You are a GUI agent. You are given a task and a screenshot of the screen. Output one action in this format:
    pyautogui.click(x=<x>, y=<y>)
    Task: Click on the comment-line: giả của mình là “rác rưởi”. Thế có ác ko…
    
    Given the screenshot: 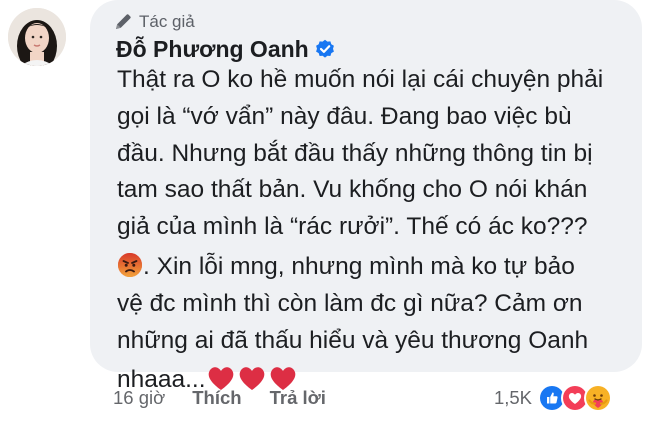 What is the action you would take?
    pyautogui.click(x=352, y=227)
    